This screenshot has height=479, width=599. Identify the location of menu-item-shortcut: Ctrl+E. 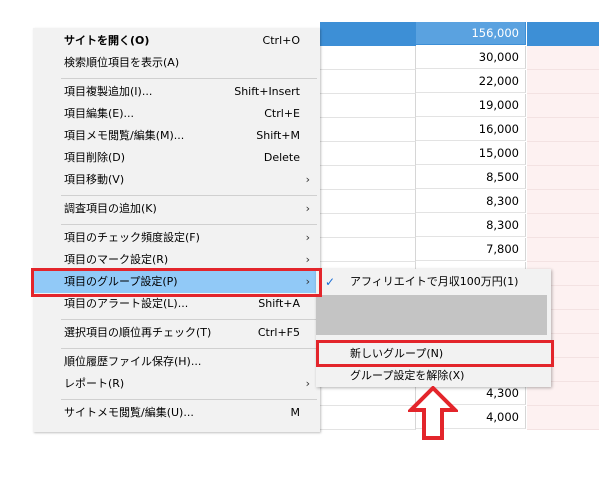
(282, 113).